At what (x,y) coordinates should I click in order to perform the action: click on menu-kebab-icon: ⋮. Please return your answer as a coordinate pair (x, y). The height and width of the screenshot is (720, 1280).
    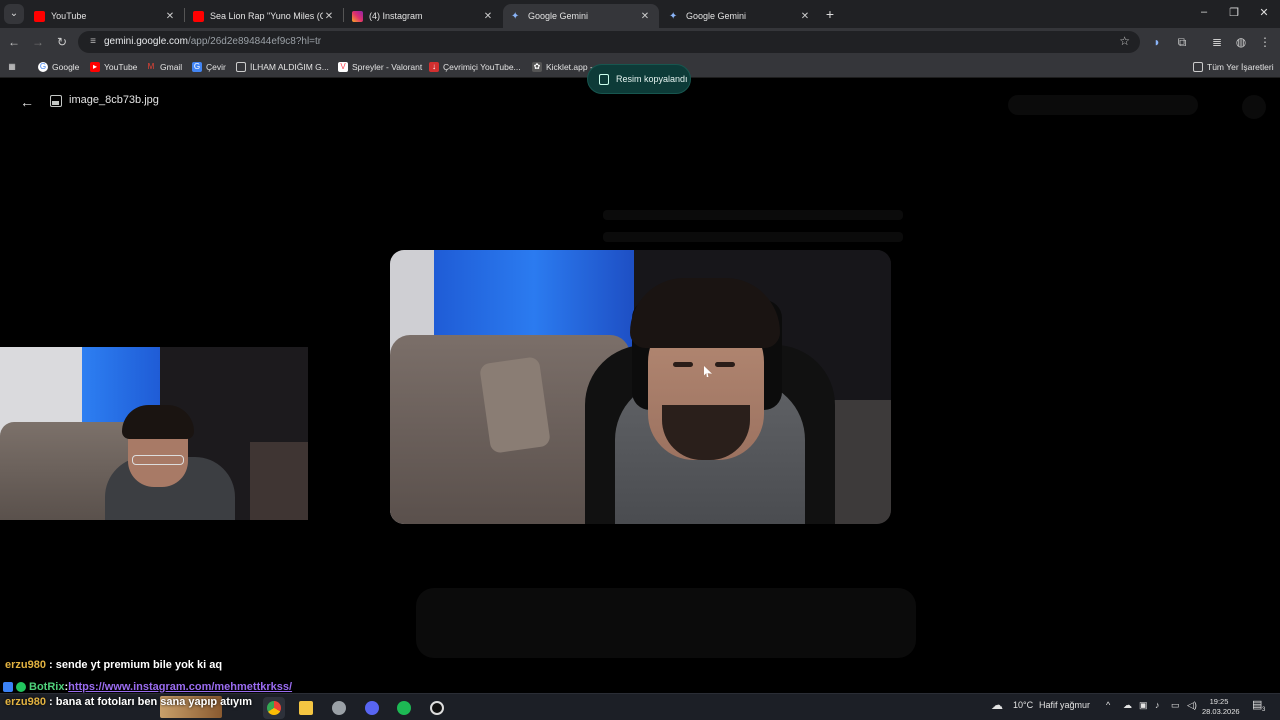
    Looking at the image, I should click on (1265, 42).